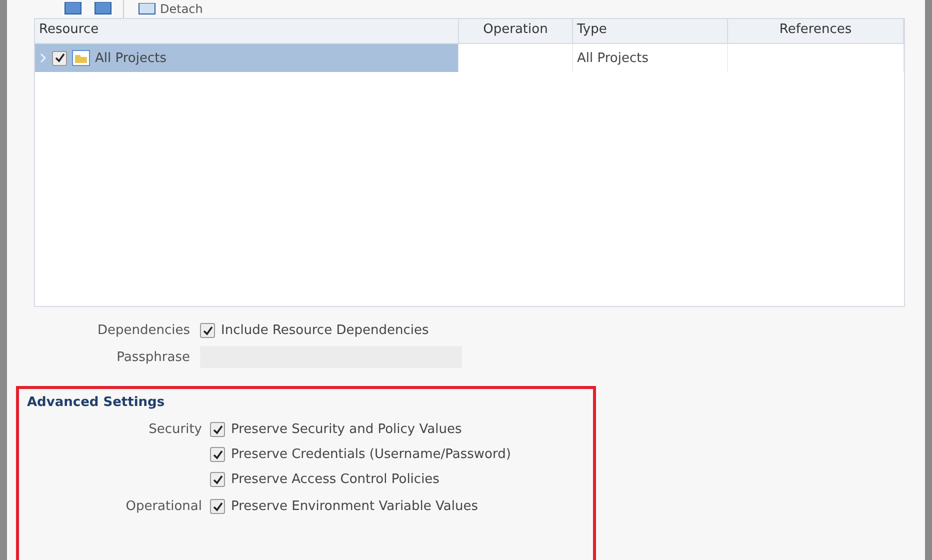 The image size is (932, 560). I want to click on checkbox-label: Preserve Access Control Policies, so click(335, 479).